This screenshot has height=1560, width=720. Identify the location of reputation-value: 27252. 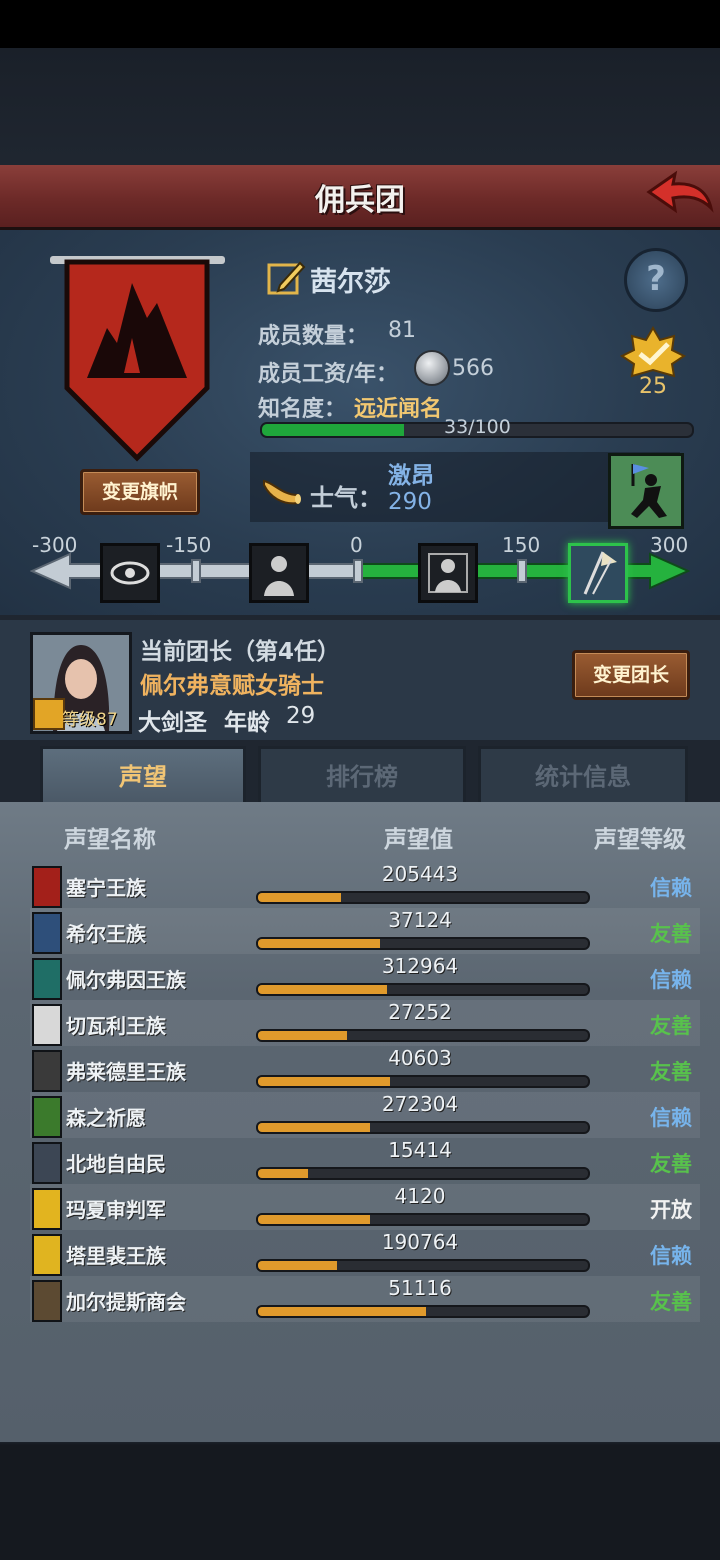
(420, 1012).